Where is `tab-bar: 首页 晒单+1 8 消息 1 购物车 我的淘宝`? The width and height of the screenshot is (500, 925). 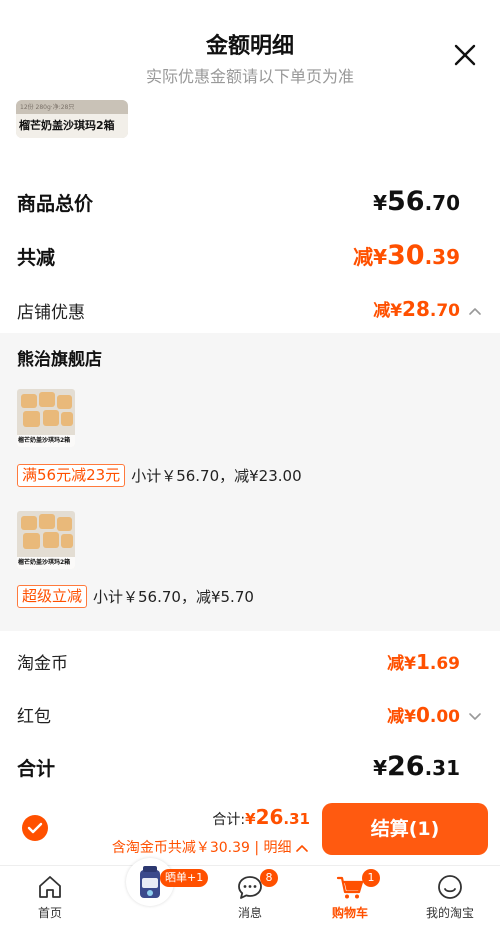 tab-bar: 首页 晒单+1 8 消息 1 购物车 我的淘宝 is located at coordinates (250, 891).